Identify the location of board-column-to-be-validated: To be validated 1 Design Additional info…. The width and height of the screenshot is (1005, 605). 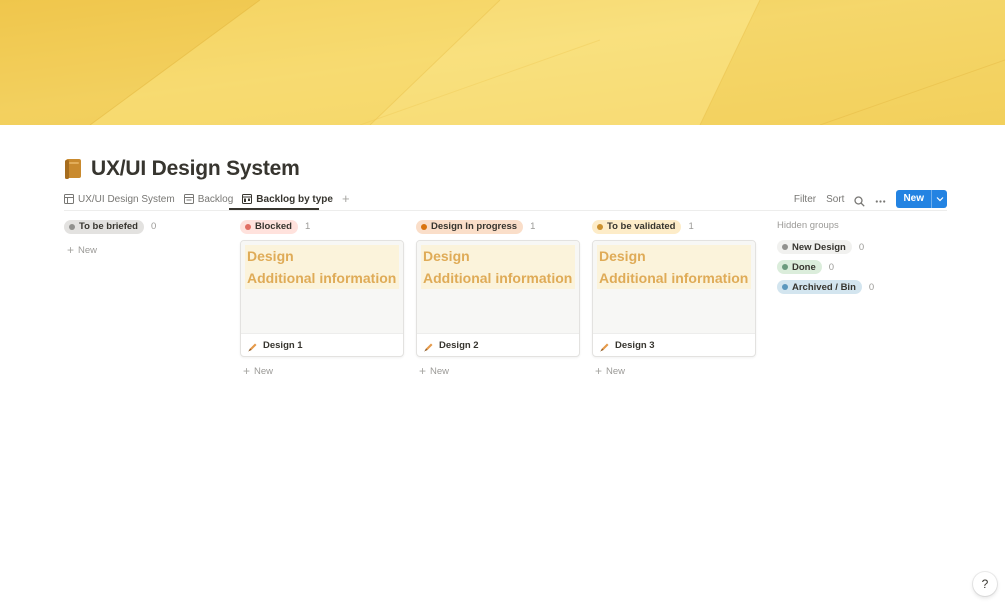
(674, 298).